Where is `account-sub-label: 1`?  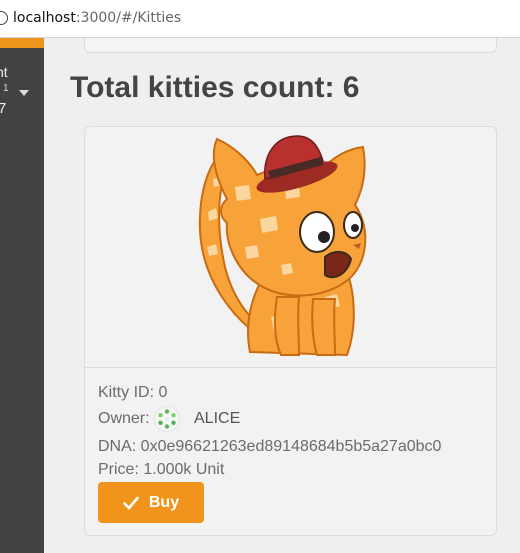
account-sub-label: 1 is located at coordinates (6, 88).